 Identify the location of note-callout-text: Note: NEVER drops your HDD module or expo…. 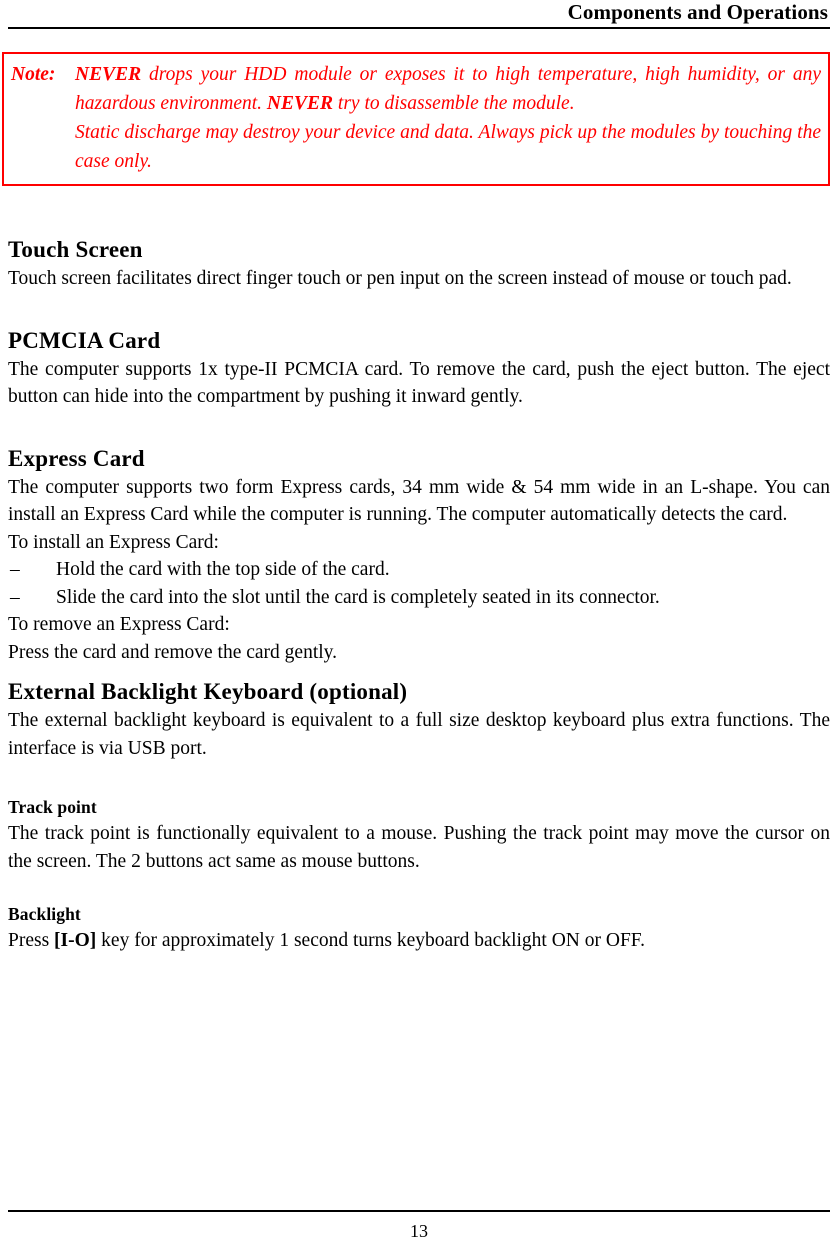
(416, 118).